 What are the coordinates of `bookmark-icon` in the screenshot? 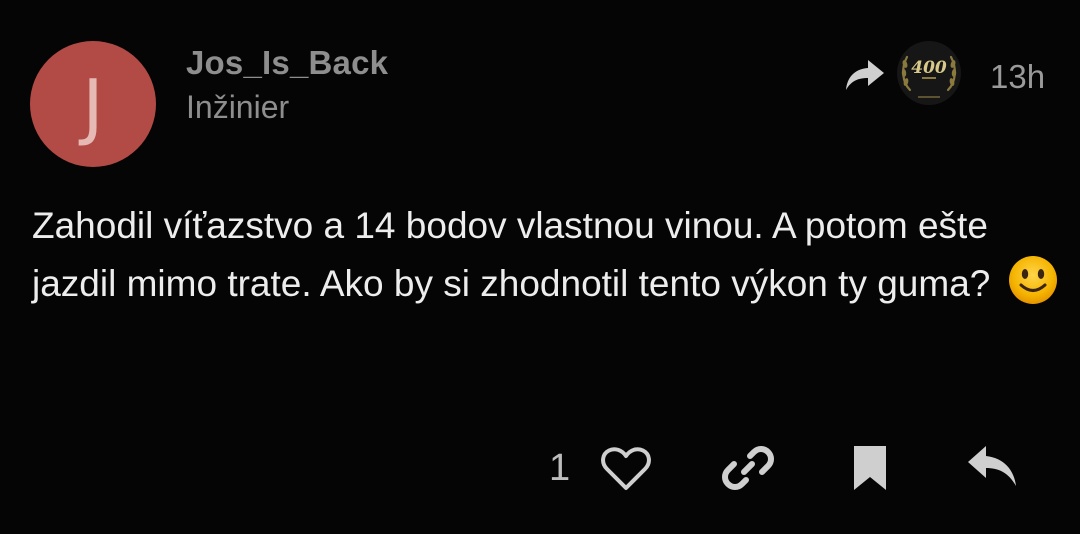 It's located at (870, 468).